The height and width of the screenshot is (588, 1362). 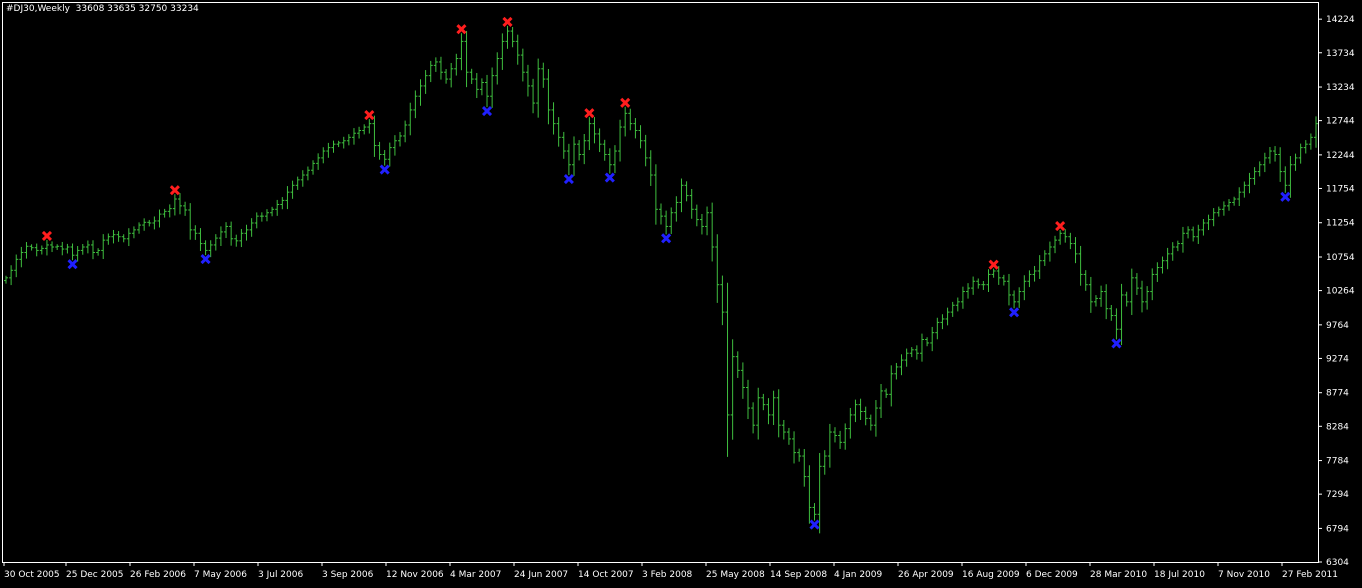 I want to click on y-tick-label: 14224, so click(x=1340, y=20).